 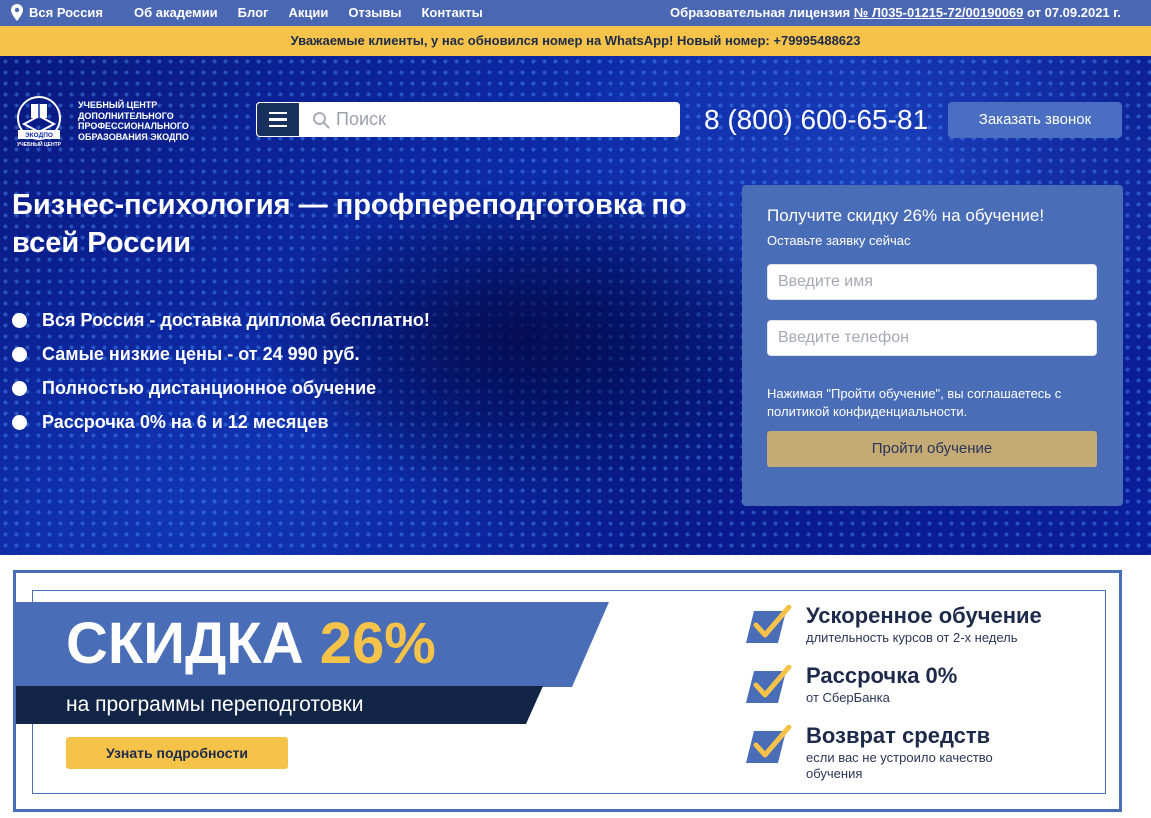 I want to click on subtitle-band-text: на программы переподготовки, so click(x=279, y=705).